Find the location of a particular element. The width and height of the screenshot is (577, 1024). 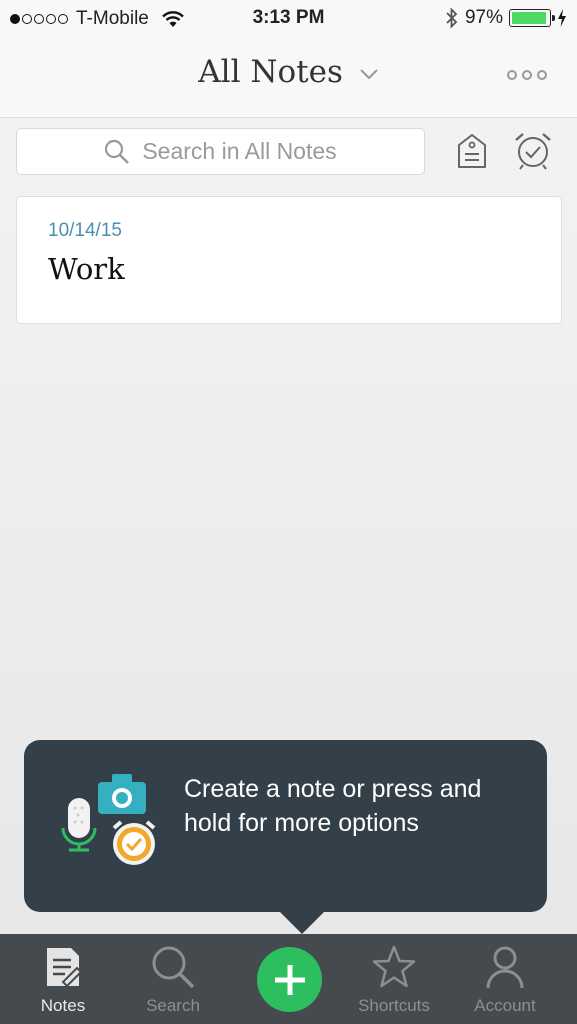

search-placeholder: Search in All Notes is located at coordinates (239, 151).